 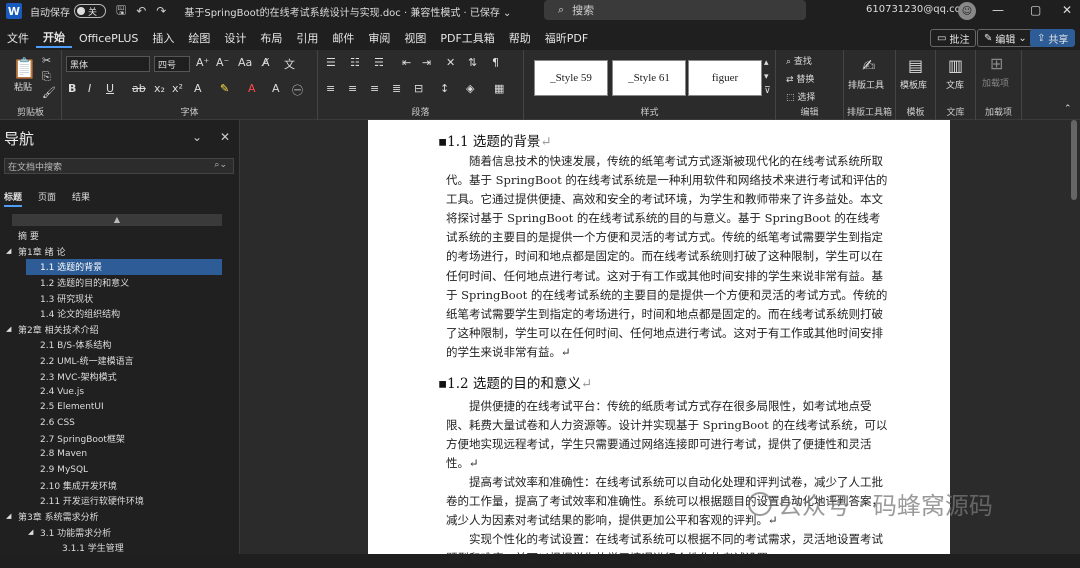 What do you see at coordinates (725, 78) in the screenshot?
I see `style-item-figuer: figuer` at bounding box center [725, 78].